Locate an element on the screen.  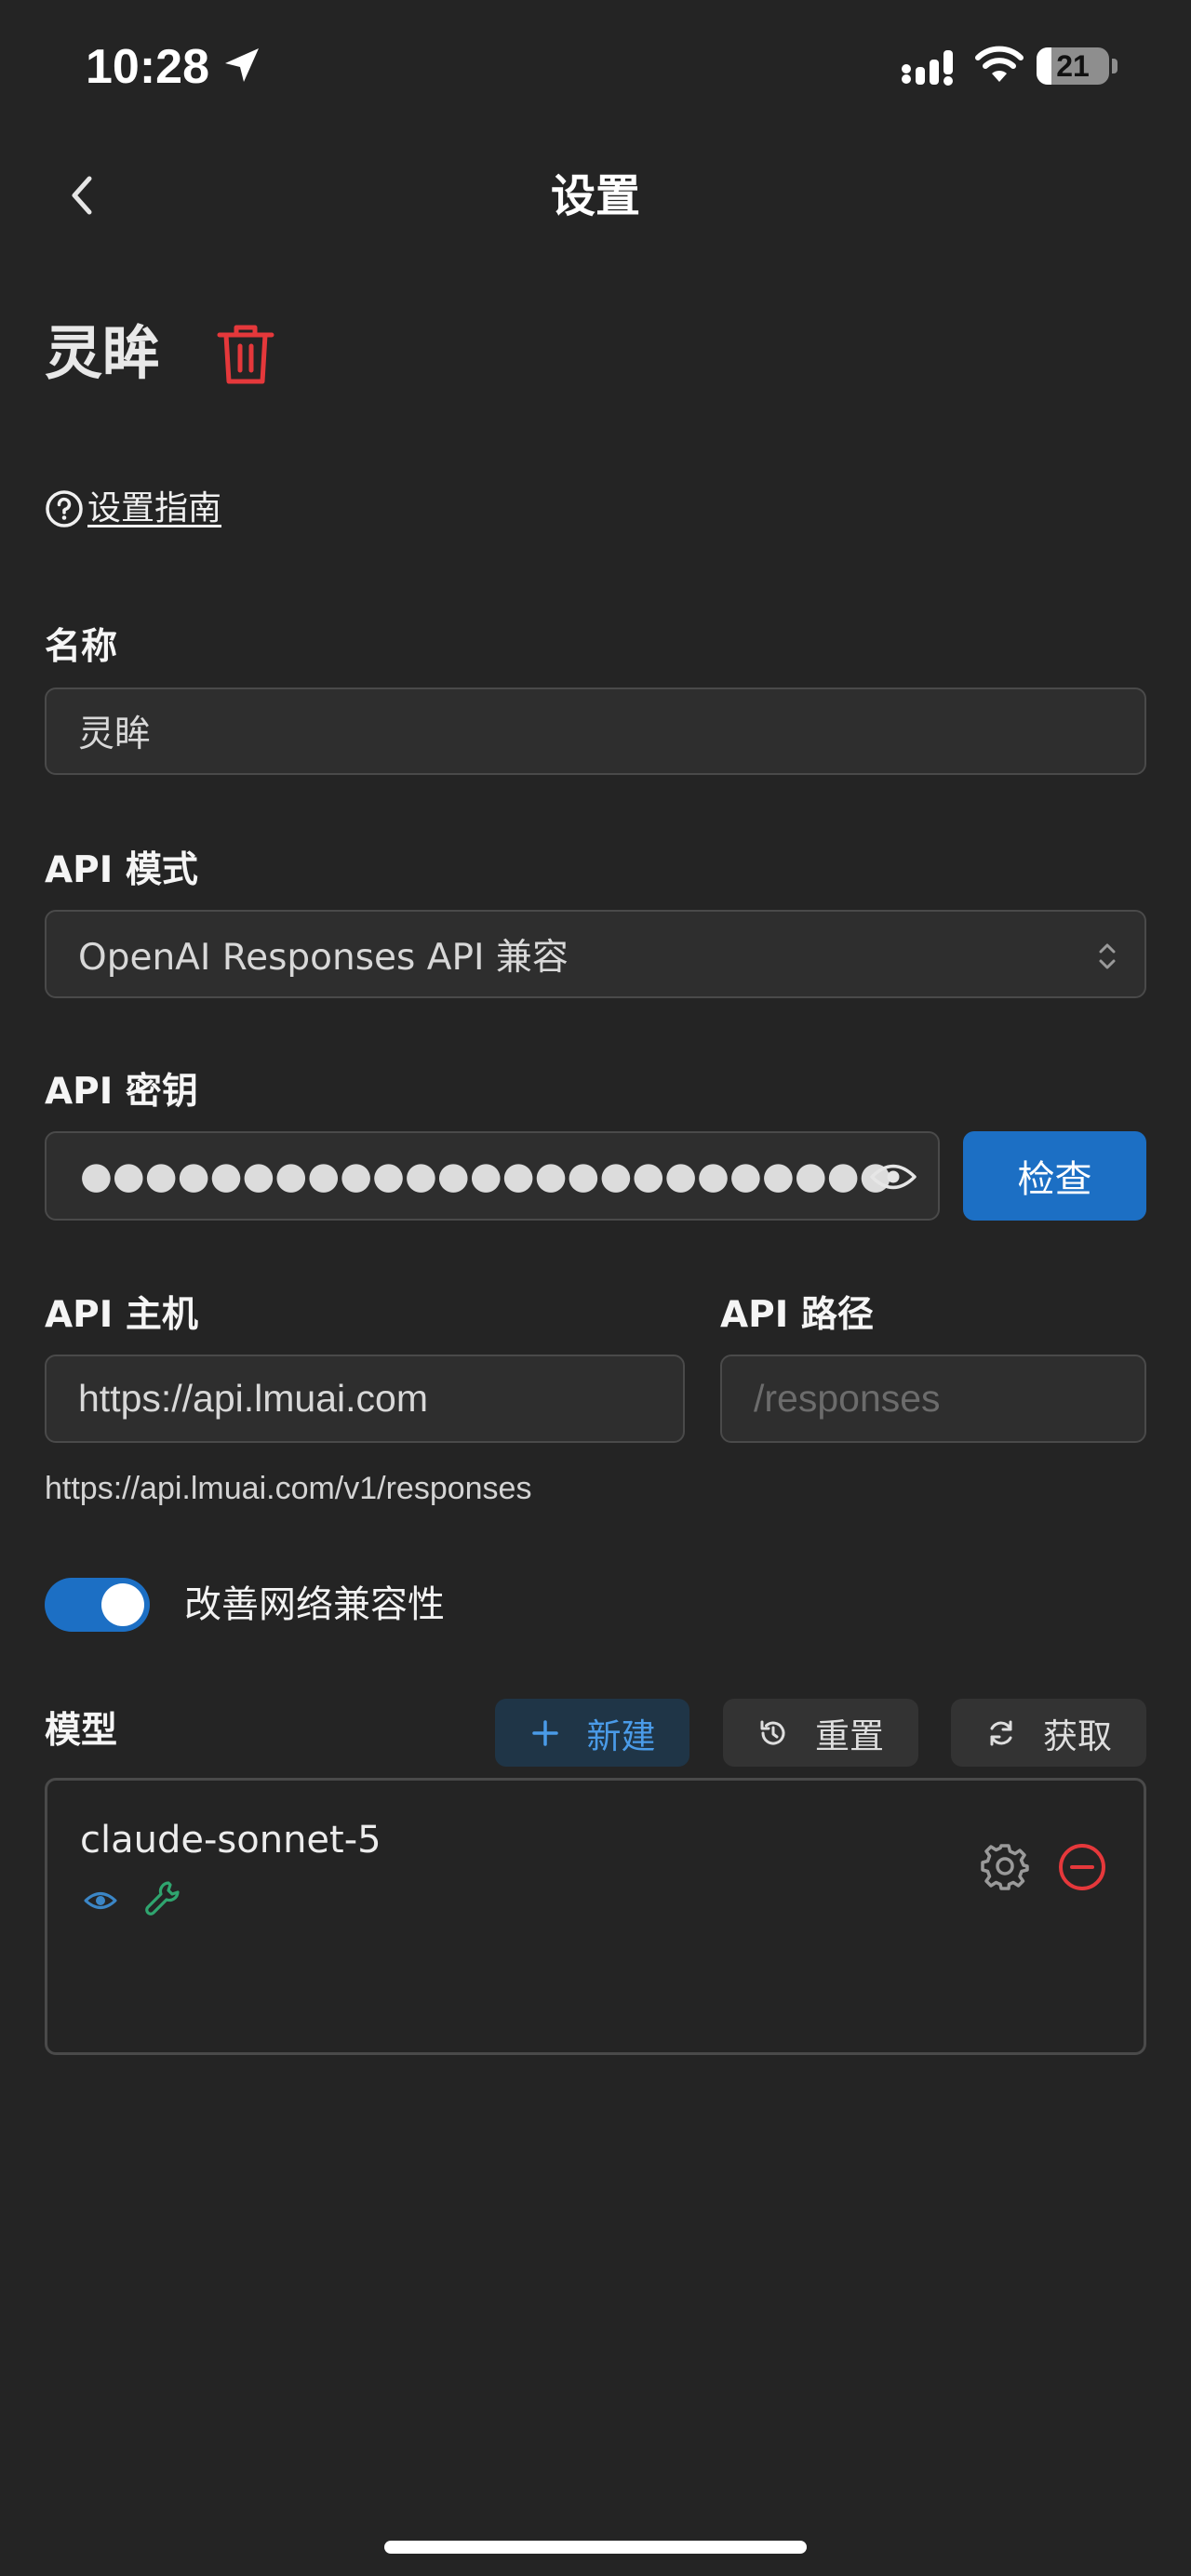
provider-name: 灵眸 is located at coordinates (103, 353).